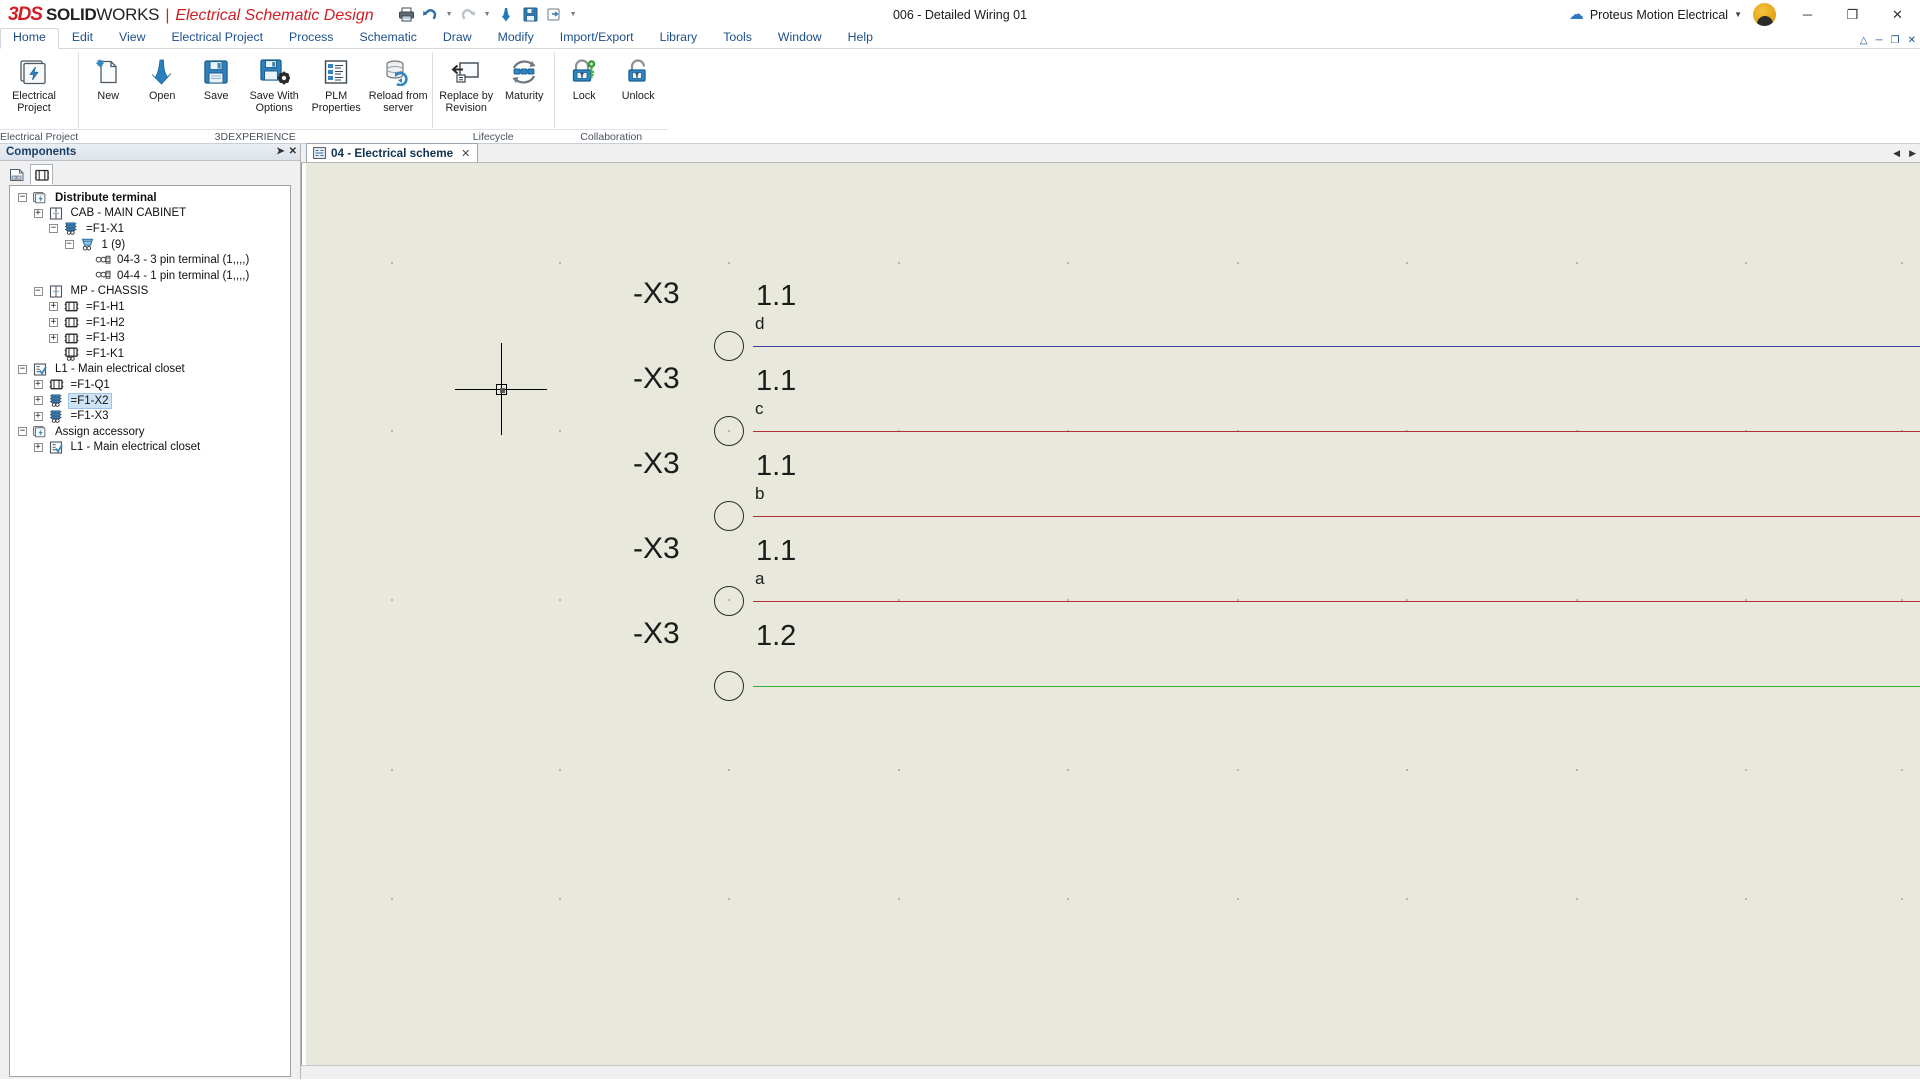 The image size is (1920, 1080). Describe the element at coordinates (506, 14) in the screenshot. I see `open-icon` at that location.